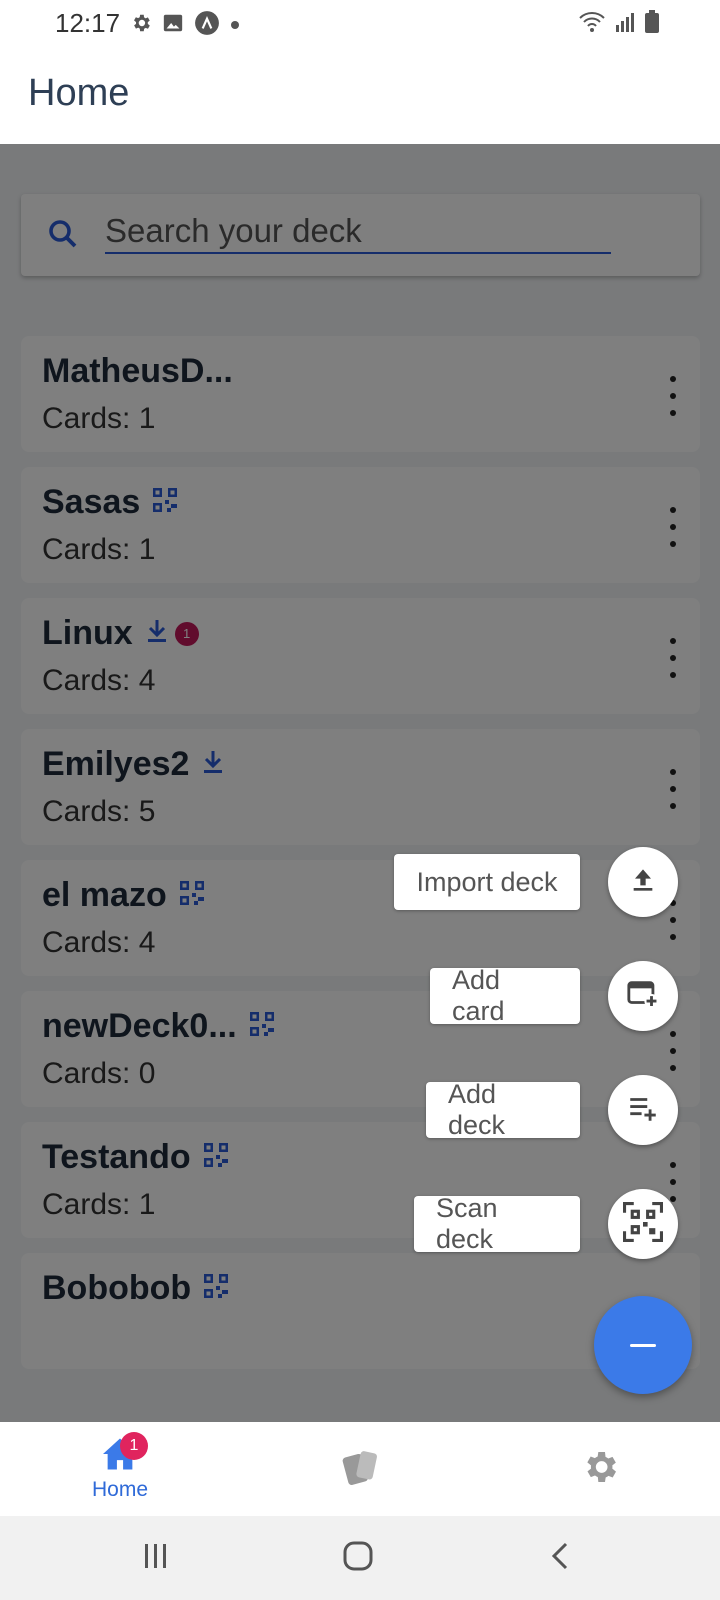  What do you see at coordinates (141, 25) in the screenshot?
I see `settings-icon` at bounding box center [141, 25].